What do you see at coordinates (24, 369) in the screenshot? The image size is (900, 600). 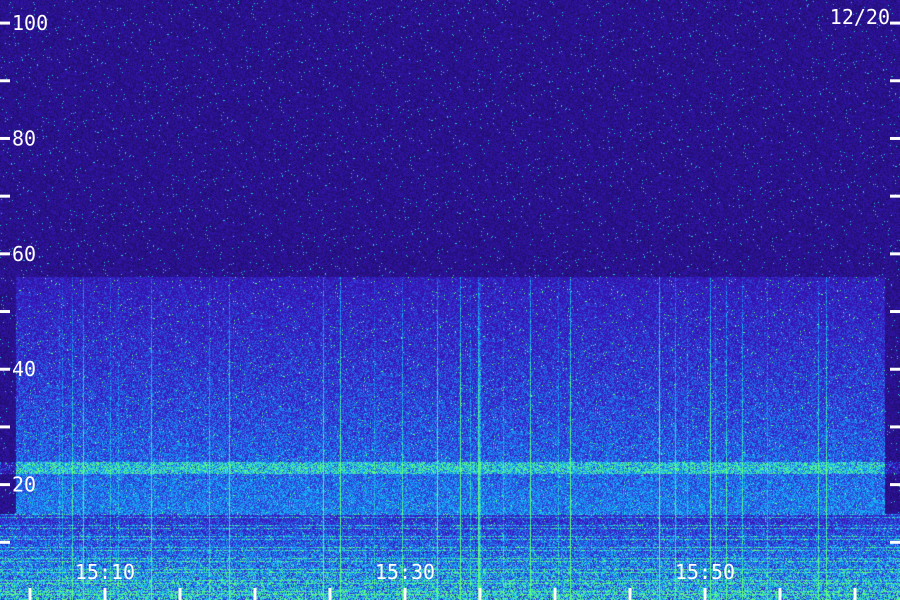 I see `y-tick-label: 40` at bounding box center [24, 369].